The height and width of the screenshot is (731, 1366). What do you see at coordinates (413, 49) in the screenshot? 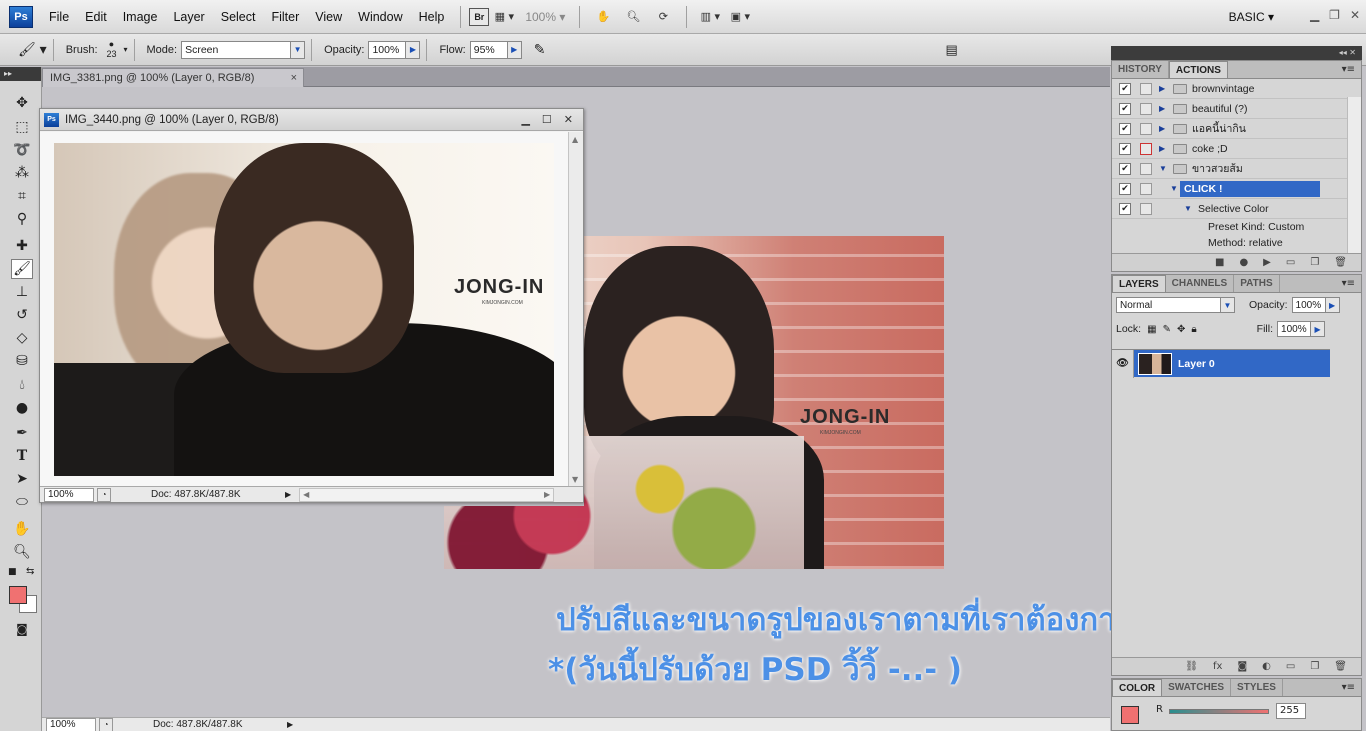
I see `opacity-slider-icon: ▶` at bounding box center [413, 49].